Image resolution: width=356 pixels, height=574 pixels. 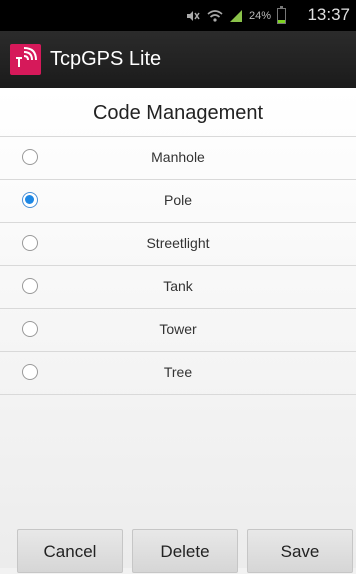 I want to click on list-item-pole: Pole, so click(x=178, y=200).